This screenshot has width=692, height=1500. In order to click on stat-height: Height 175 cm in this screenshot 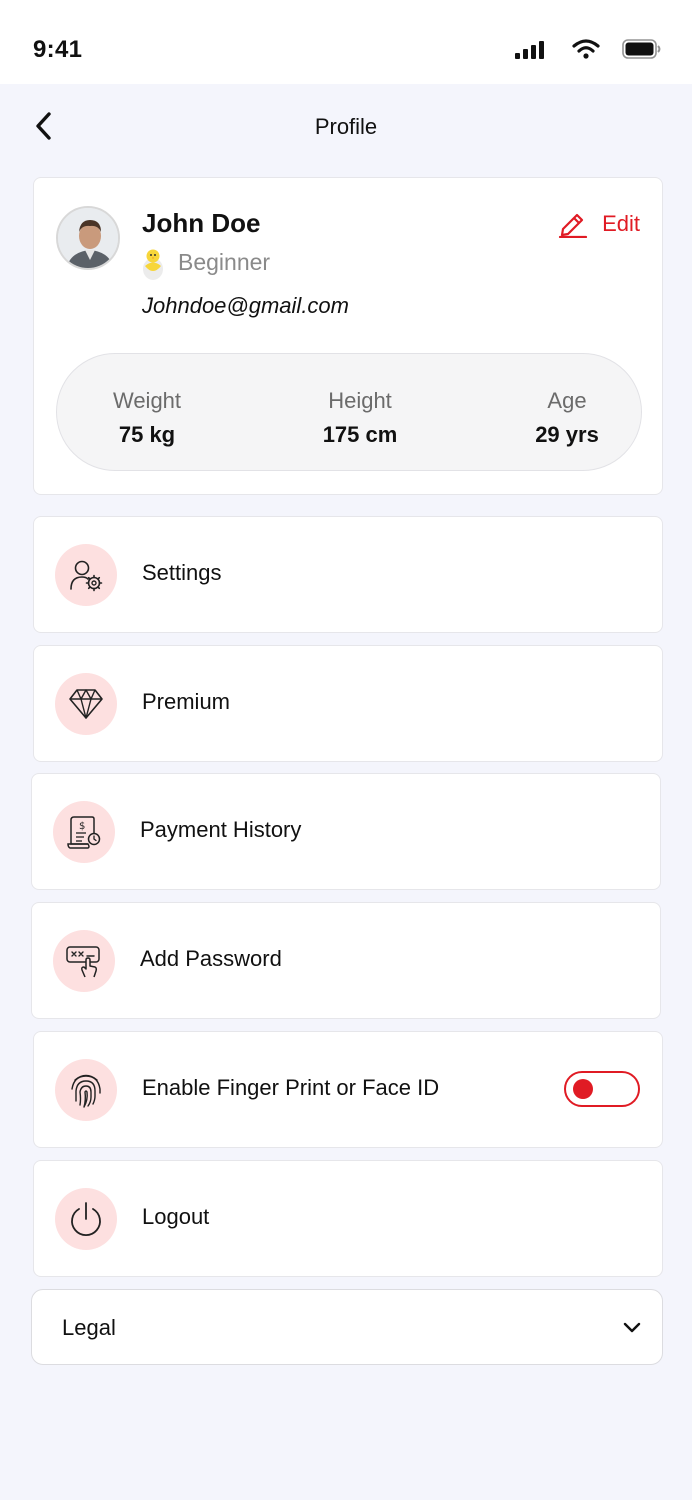, I will do `click(360, 418)`.